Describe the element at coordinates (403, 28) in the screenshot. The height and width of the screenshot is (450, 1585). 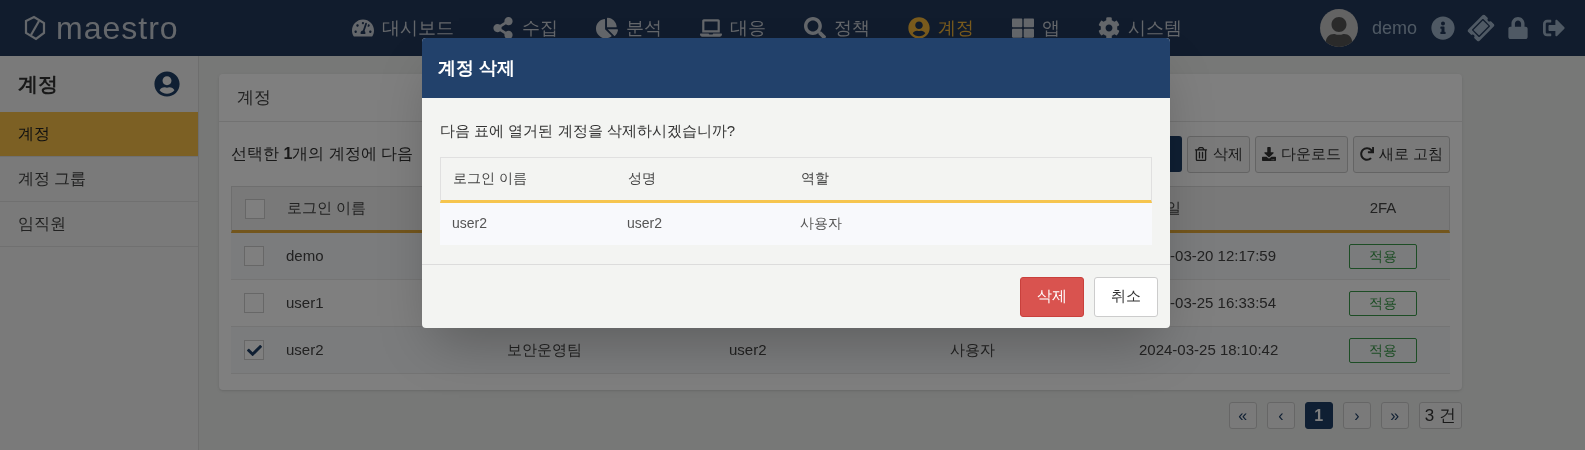
I see `nav-link: 대시보드` at that location.